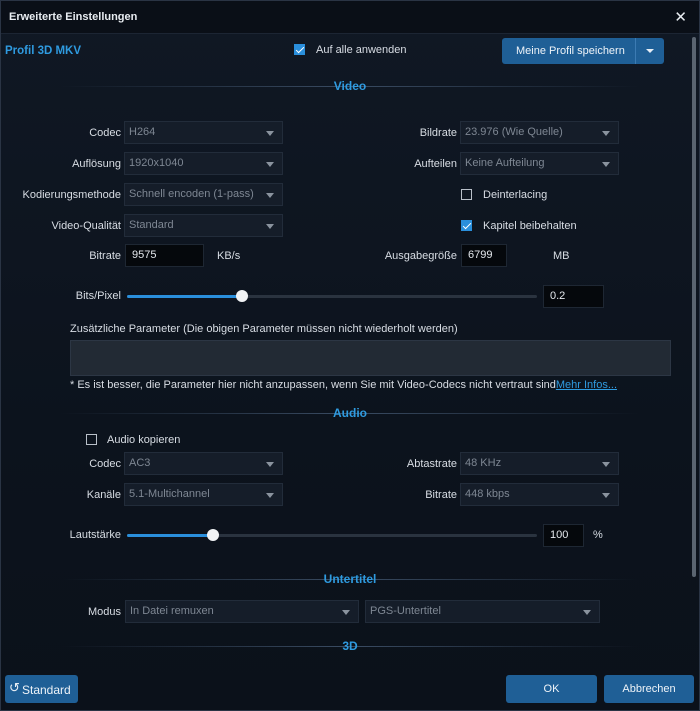 The image size is (700, 711). Describe the element at coordinates (559, 535) in the screenshot. I see `volume-value: 100` at that location.